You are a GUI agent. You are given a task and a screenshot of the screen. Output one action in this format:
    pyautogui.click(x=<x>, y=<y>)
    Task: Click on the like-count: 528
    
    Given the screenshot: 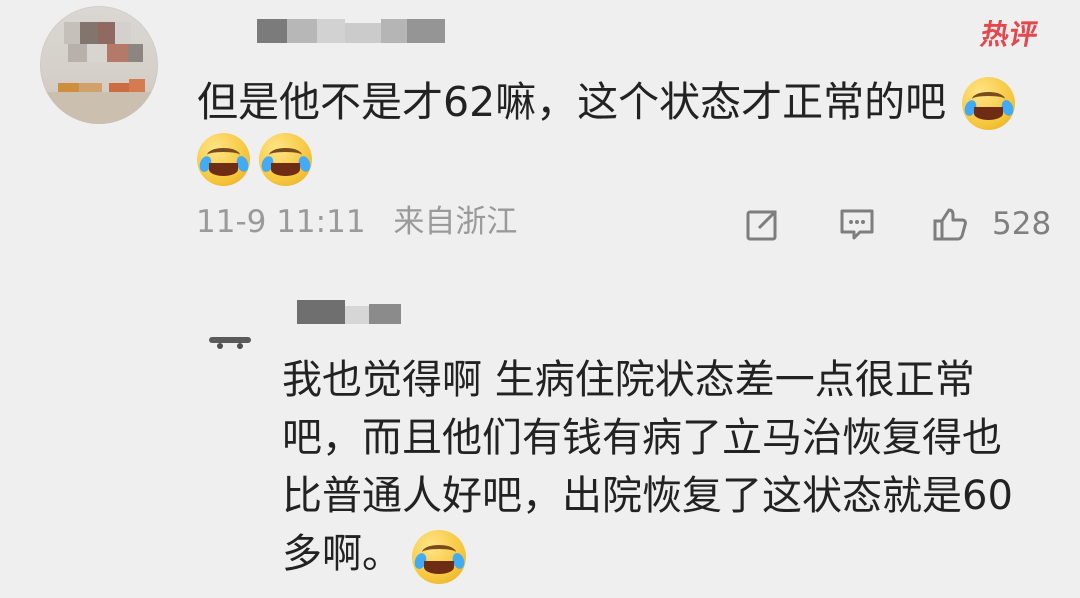 What is the action you would take?
    pyautogui.click(x=1022, y=224)
    